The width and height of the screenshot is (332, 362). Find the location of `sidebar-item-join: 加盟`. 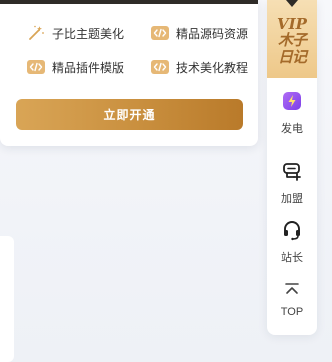

sidebar-item-join: 加盟 is located at coordinates (292, 183).